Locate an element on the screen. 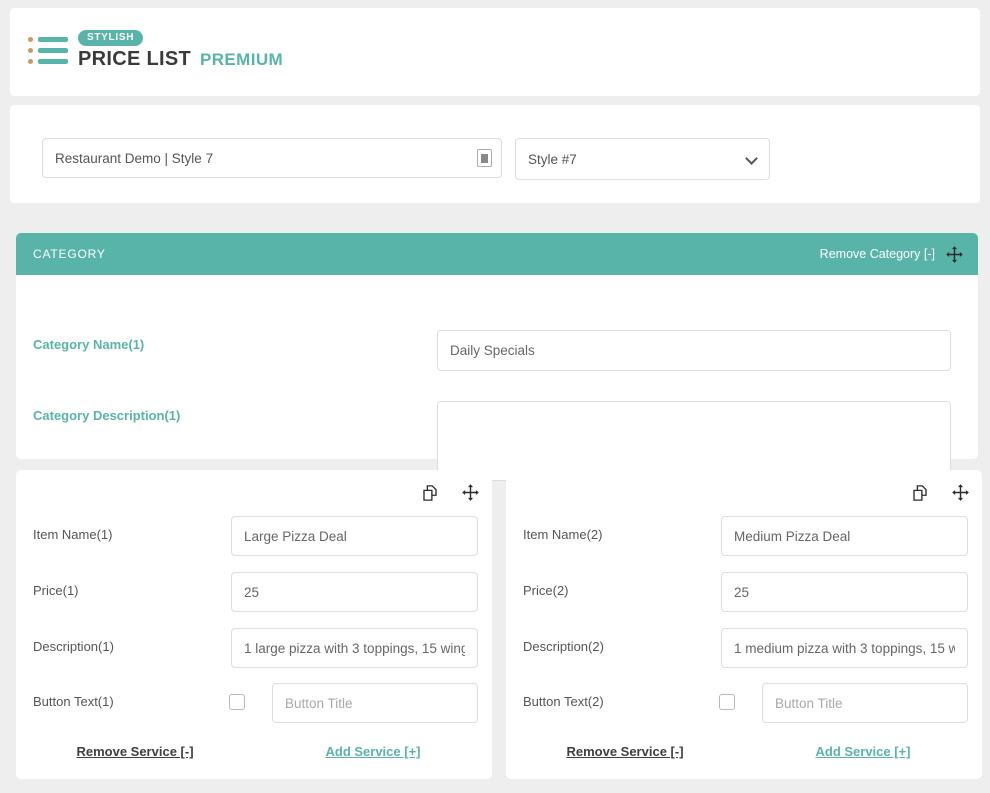 Image resolution: width=990 pixels, height=793 pixels. item-name-row: Item Name(1) is located at coordinates (254, 536).